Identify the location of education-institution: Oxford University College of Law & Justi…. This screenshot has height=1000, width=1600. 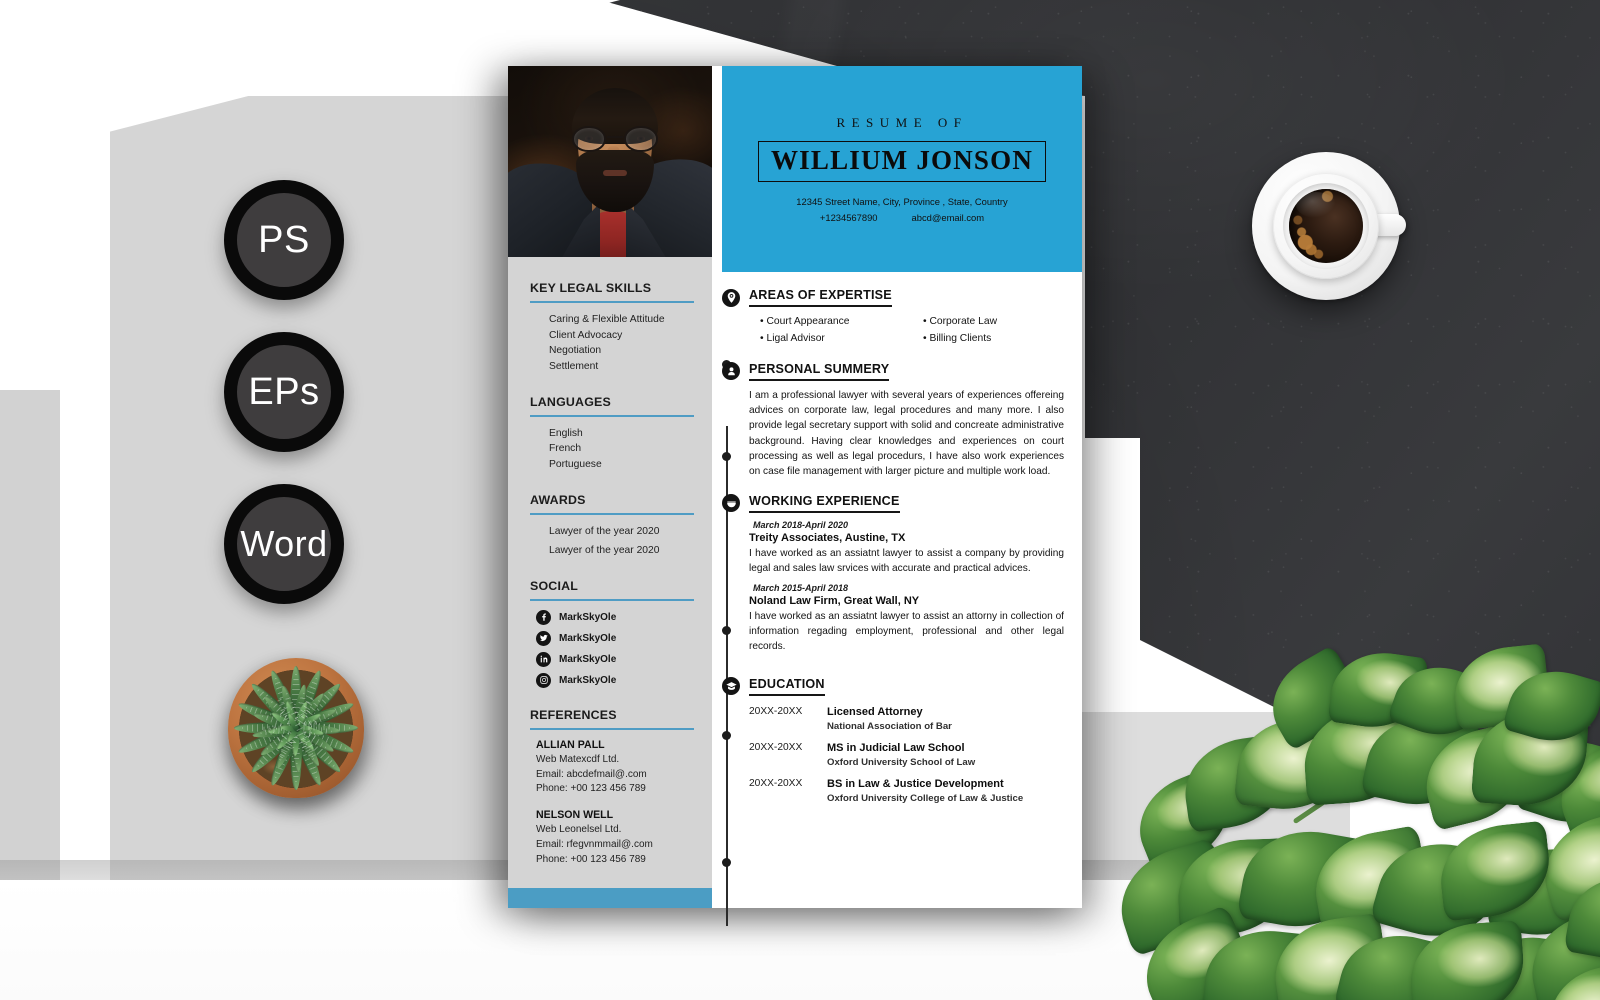
(925, 798).